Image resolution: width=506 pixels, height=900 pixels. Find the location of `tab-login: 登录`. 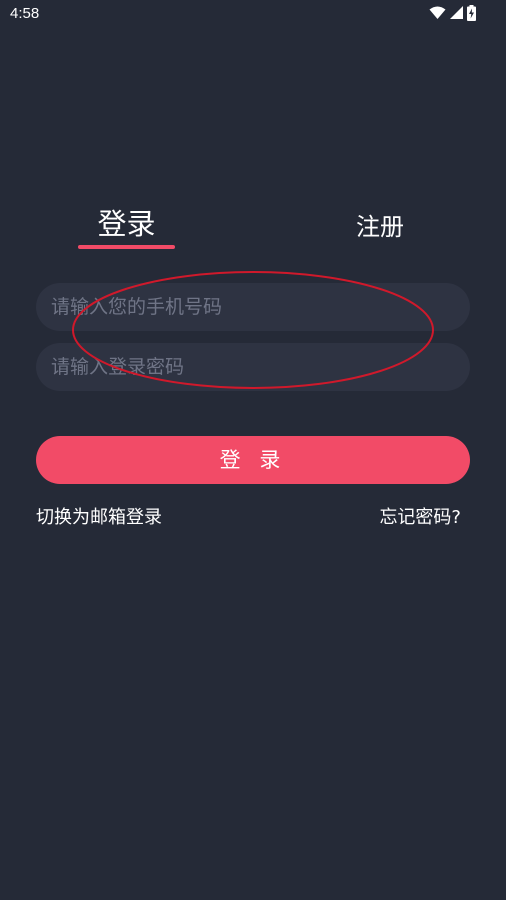

tab-login: 登录 is located at coordinates (126, 222).